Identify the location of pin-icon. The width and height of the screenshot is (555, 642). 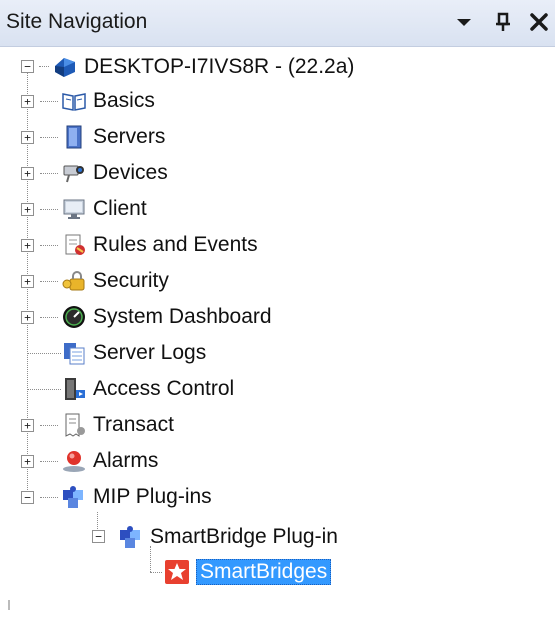
(503, 22).